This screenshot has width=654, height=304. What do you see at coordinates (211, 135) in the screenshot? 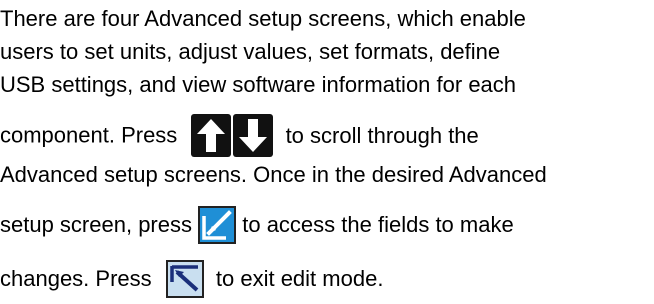
I see `up-arrow-icon` at bounding box center [211, 135].